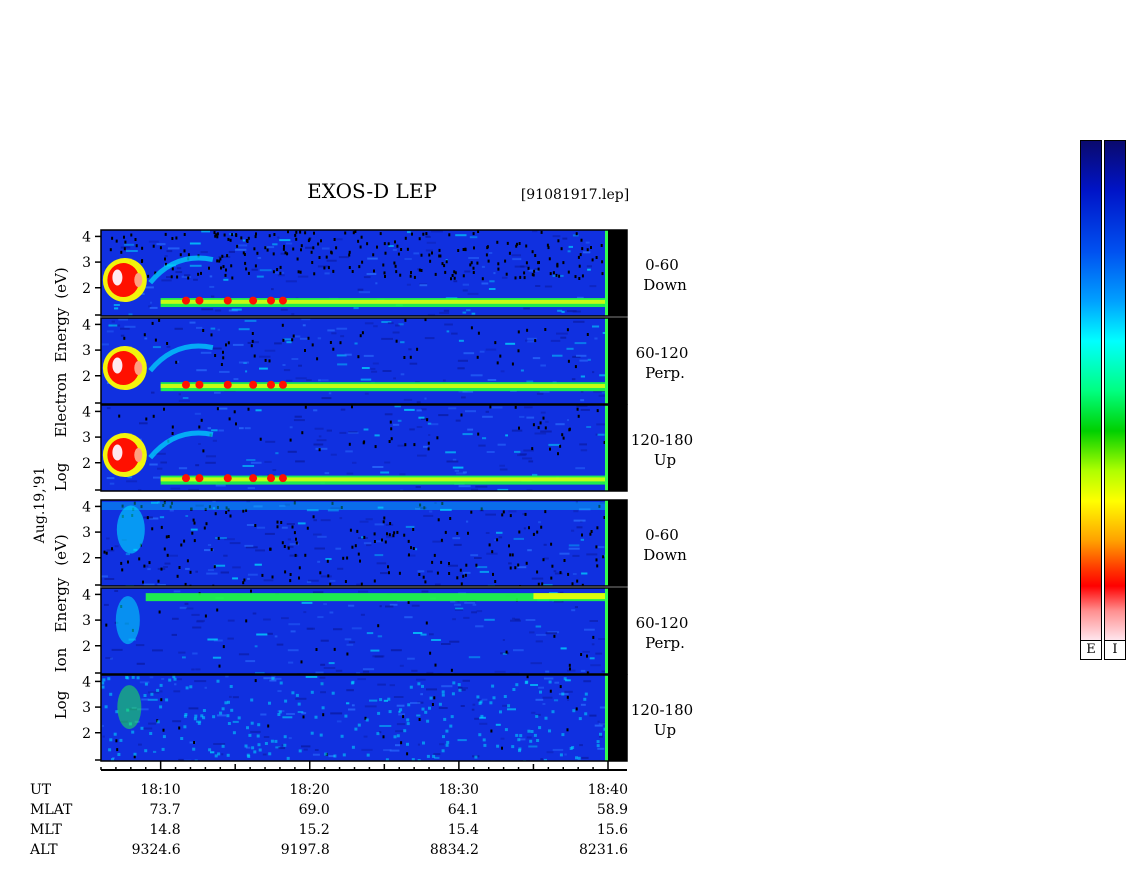  I want to click on panel-ion-perp: 2 3 4 60-120 Perp., so click(385, 631).